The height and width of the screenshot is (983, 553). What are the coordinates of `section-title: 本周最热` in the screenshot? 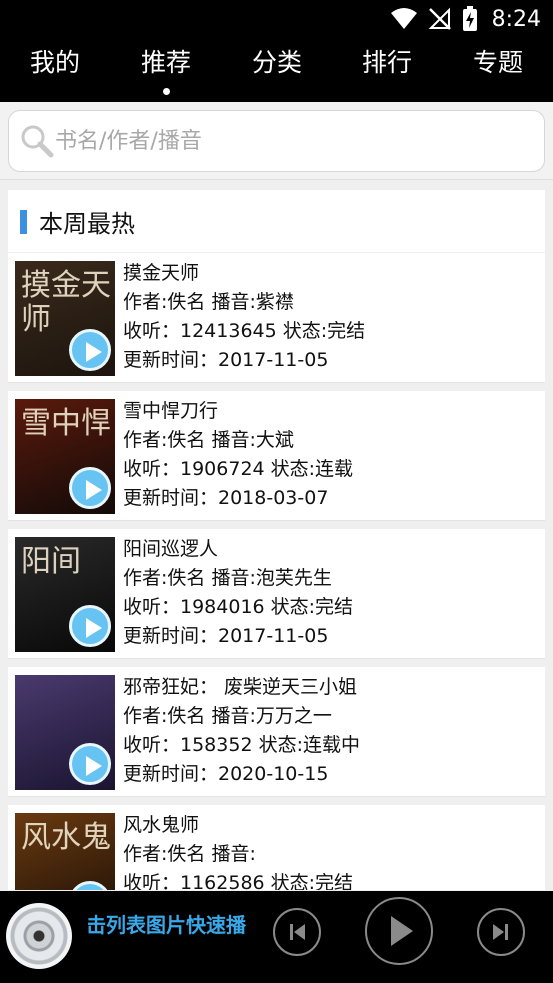 It's located at (87, 224).